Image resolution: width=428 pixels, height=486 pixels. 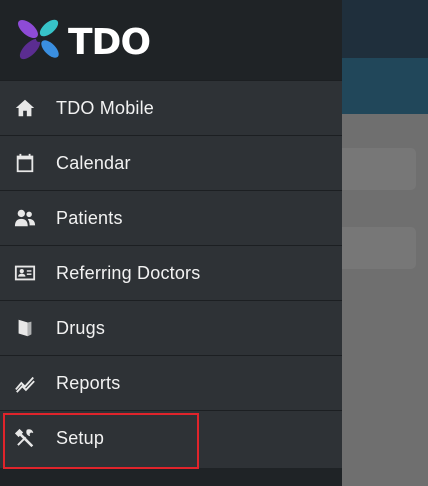 What do you see at coordinates (25, 438) in the screenshot?
I see `tools-icon` at bounding box center [25, 438].